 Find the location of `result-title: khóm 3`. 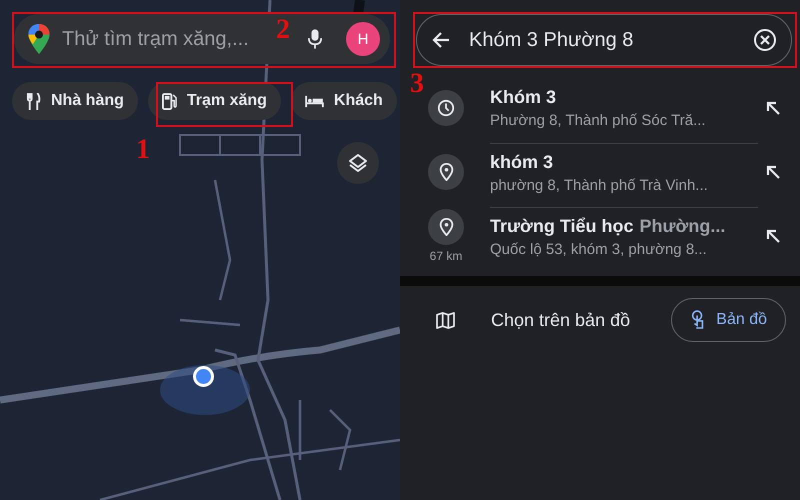

result-title: khóm 3 is located at coordinates (522, 162).